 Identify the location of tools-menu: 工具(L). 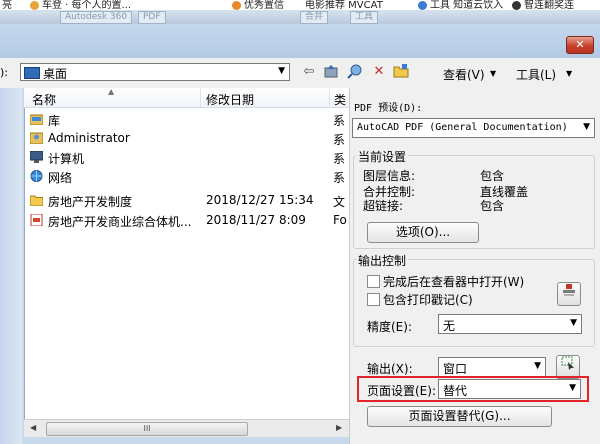
(536, 74).